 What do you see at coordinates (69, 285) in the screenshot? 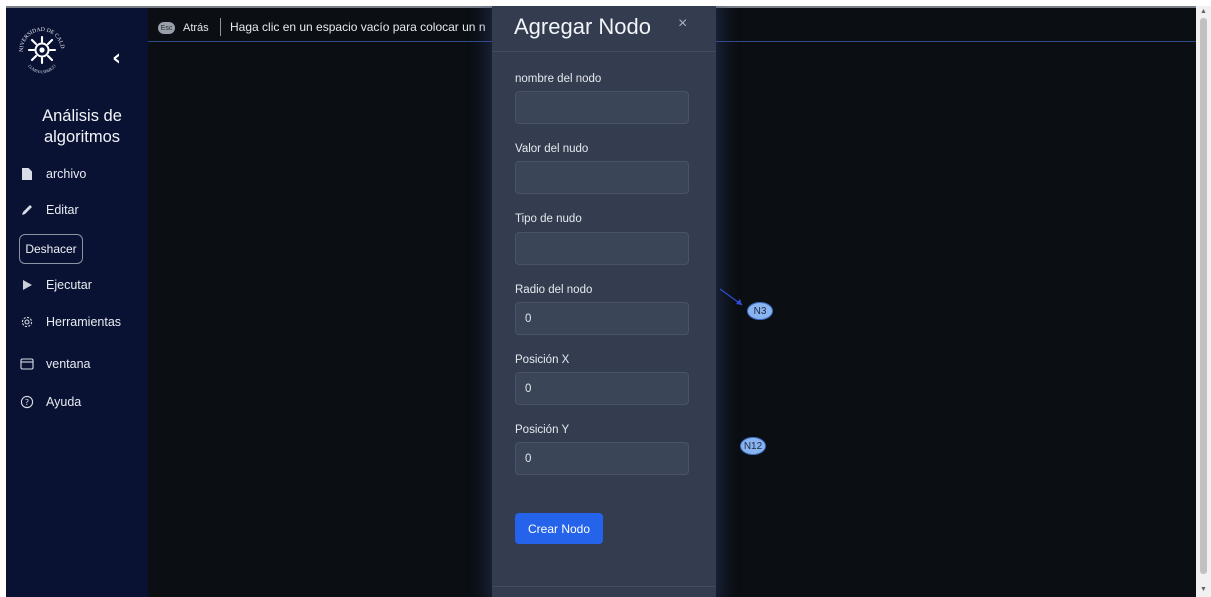
I see `sidebar-item-label: Ejecutar` at bounding box center [69, 285].